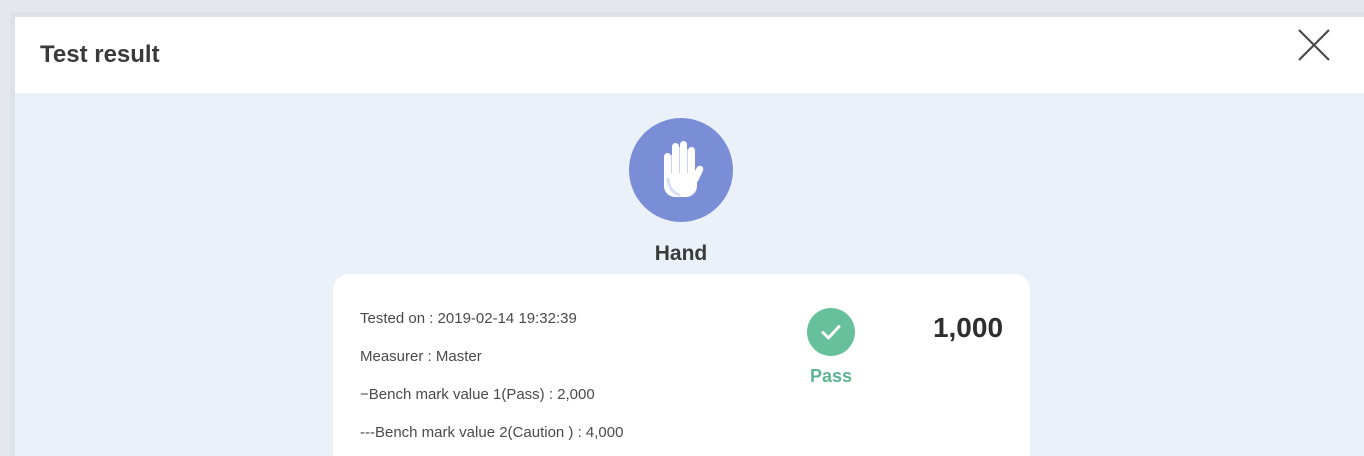 The height and width of the screenshot is (456, 1364). Describe the element at coordinates (492, 432) in the screenshot. I see `benchmark-2-text: ---Bench mark value 2(Caution ) : 4,000` at that location.